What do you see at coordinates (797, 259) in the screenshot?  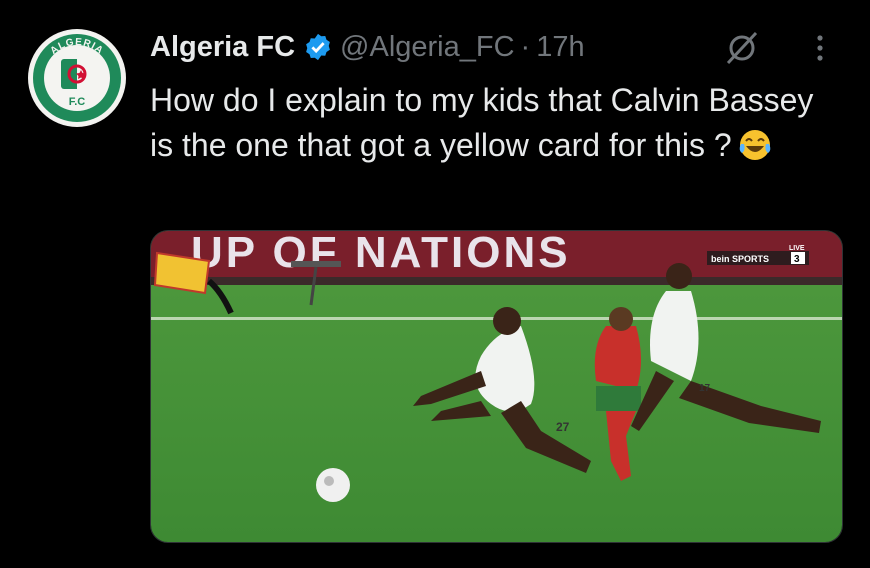 I see `channel-number: 3` at bounding box center [797, 259].